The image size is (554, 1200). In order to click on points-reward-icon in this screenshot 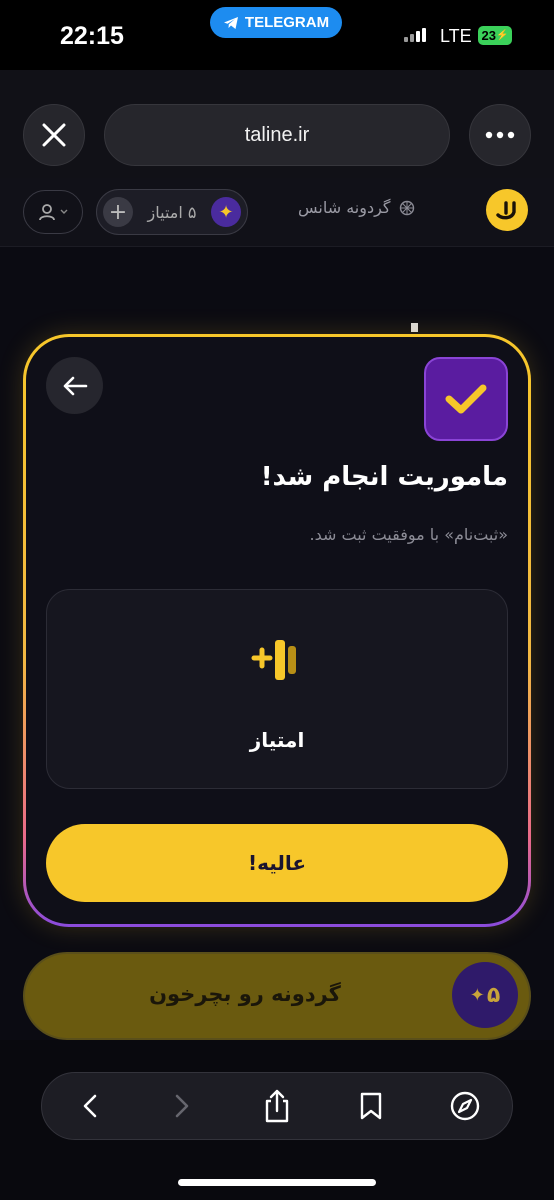, I will do `click(273, 660)`.